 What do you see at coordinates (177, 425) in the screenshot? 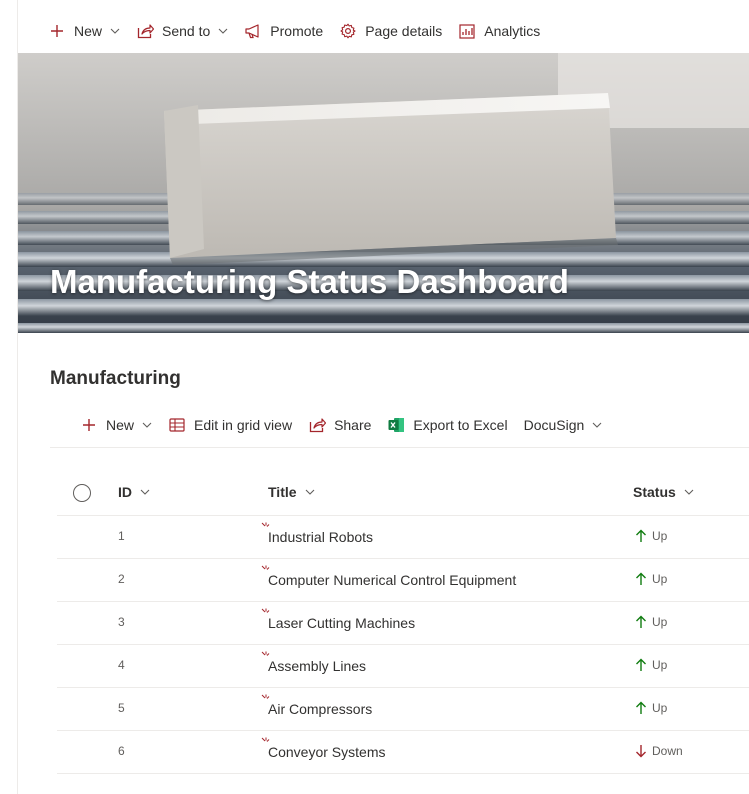
I see `grid-icon` at bounding box center [177, 425].